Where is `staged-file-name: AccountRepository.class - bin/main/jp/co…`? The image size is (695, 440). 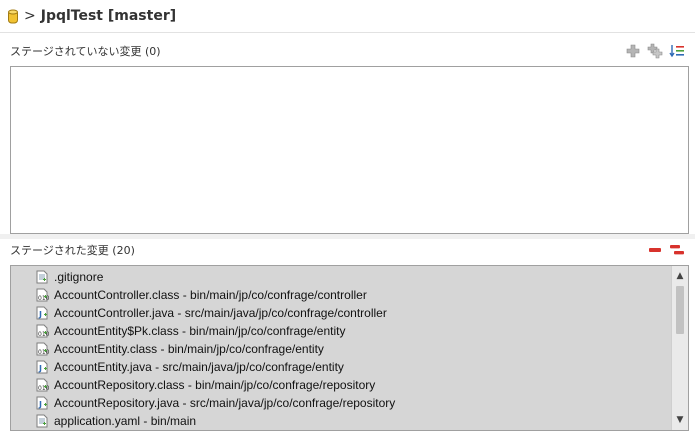 staged-file-name: AccountRepository.class - bin/main/jp/co… is located at coordinates (215, 385).